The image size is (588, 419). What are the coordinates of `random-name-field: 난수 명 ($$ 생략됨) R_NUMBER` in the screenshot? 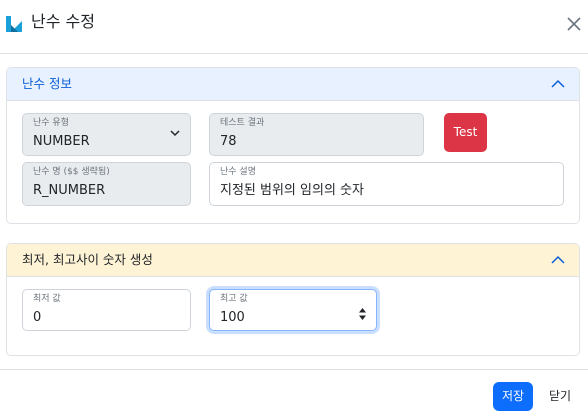 It's located at (106, 184).